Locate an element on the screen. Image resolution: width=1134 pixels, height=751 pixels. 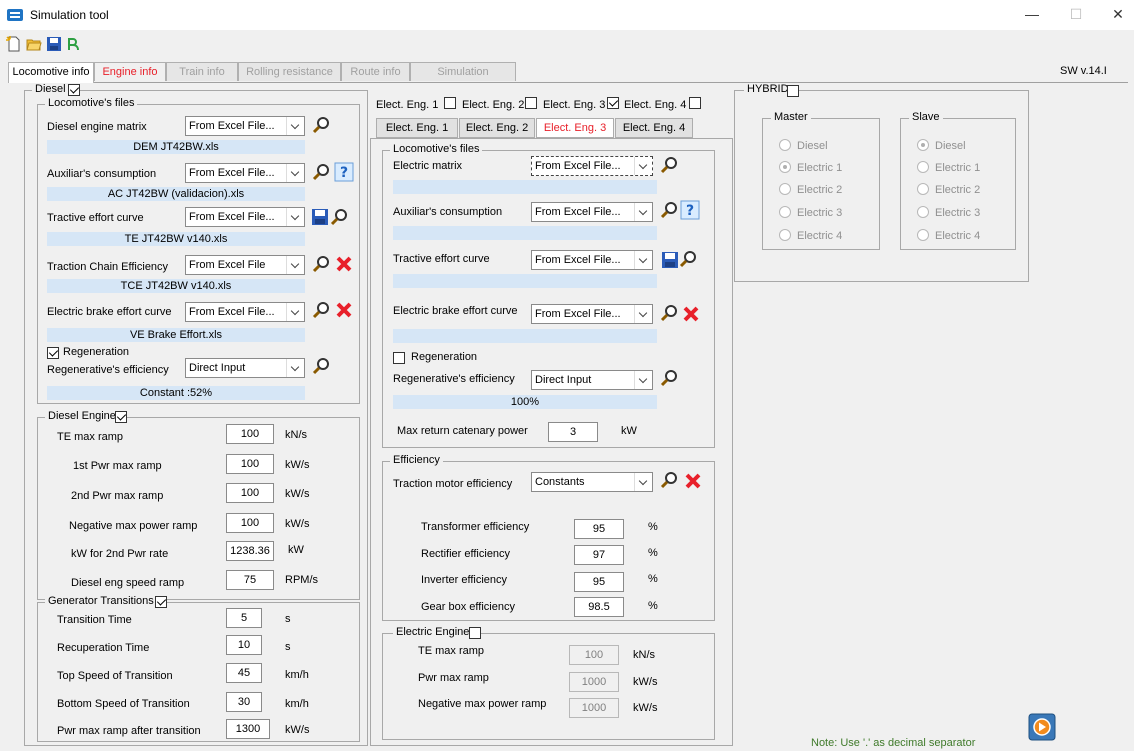
gear-box-efficiency-input: 98.5 is located at coordinates (599, 607).